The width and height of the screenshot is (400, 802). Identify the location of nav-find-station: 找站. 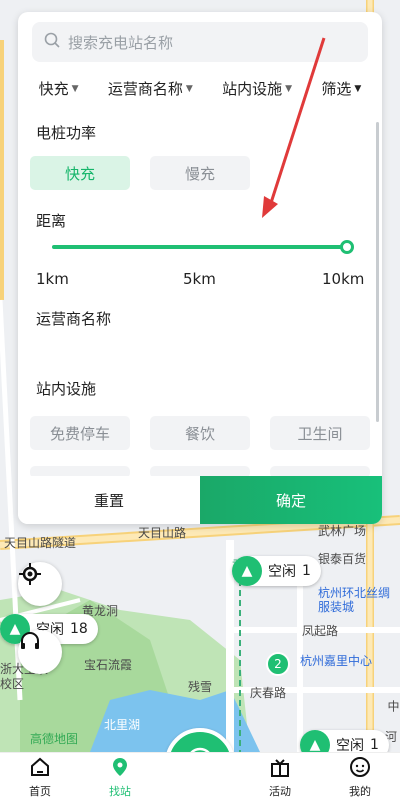
(120, 777).